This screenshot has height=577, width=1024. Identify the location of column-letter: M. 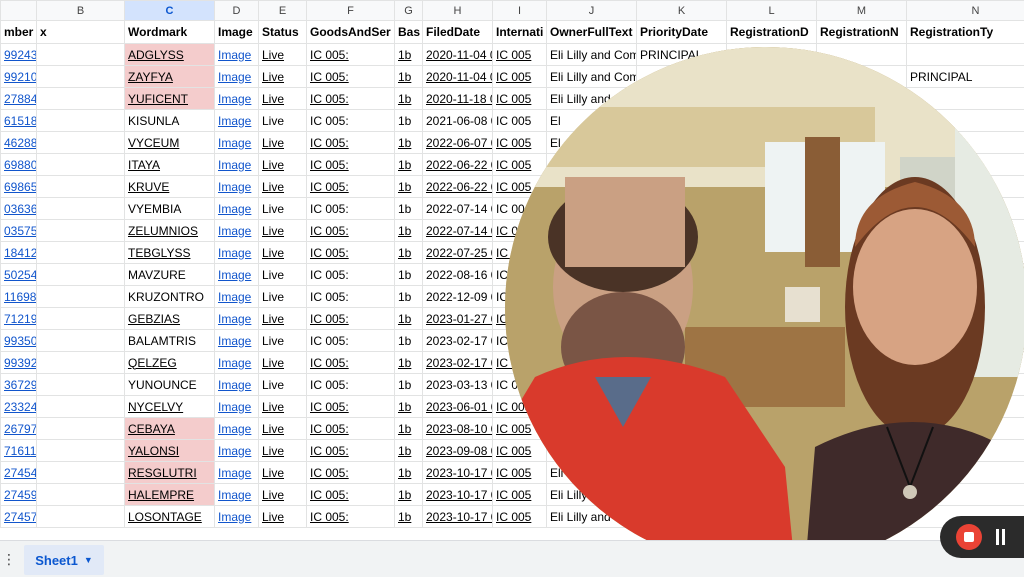
(862, 11).